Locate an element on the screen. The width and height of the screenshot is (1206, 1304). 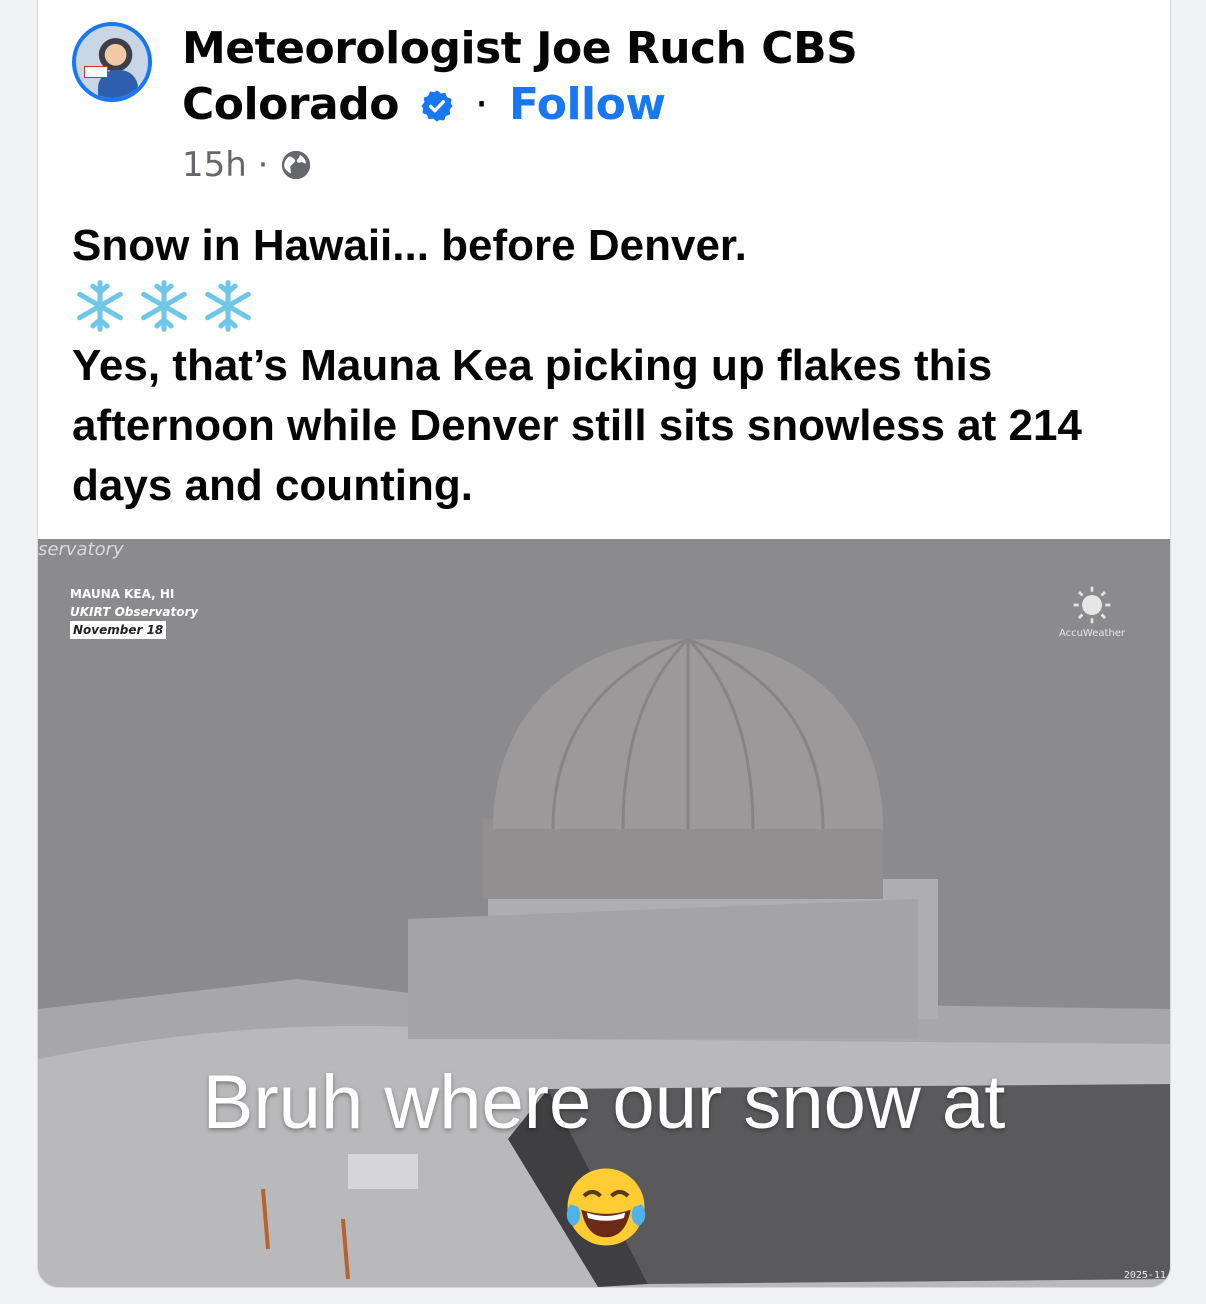
location-name: MAUNA KEA, HI is located at coordinates (122, 594).